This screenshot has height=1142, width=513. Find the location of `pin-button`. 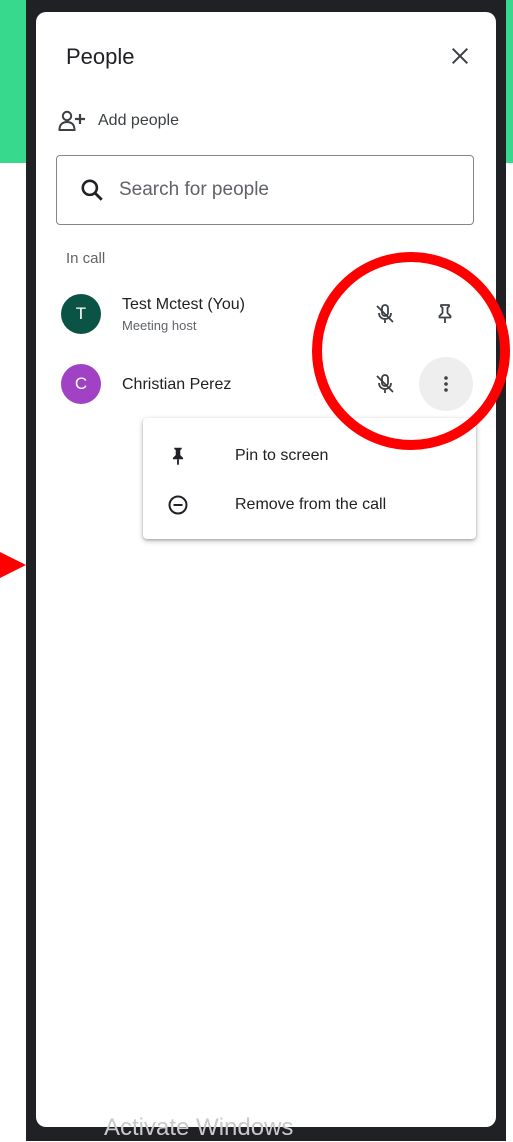

pin-button is located at coordinates (445, 314).